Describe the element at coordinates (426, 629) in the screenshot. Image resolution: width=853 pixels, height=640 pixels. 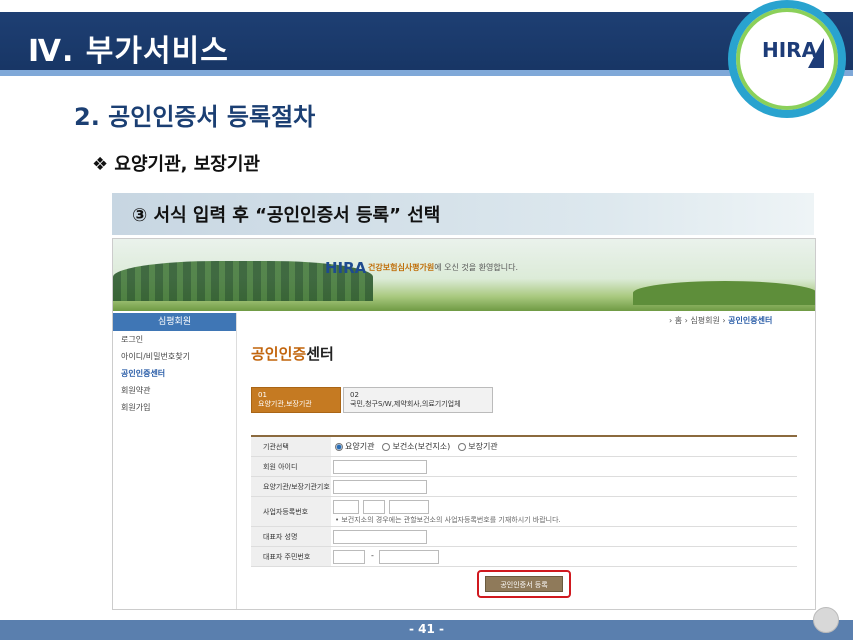
I see `page-number: - 41 -` at that location.